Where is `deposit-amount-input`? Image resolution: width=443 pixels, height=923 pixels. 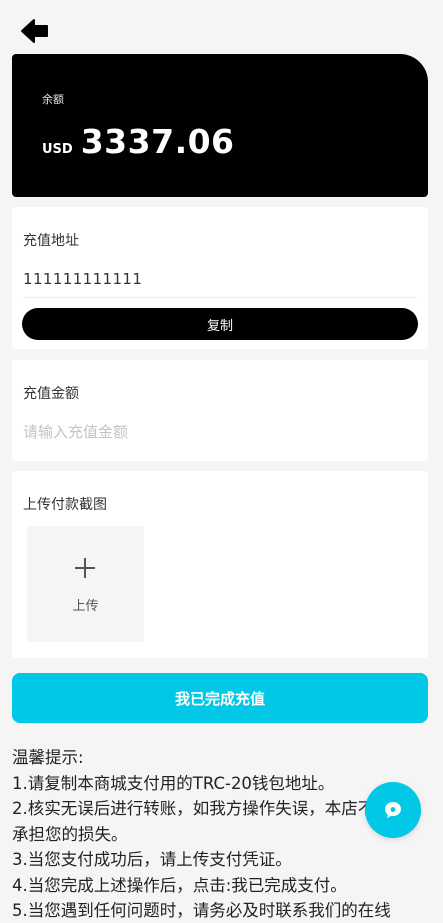 deposit-amount-input is located at coordinates (218, 432).